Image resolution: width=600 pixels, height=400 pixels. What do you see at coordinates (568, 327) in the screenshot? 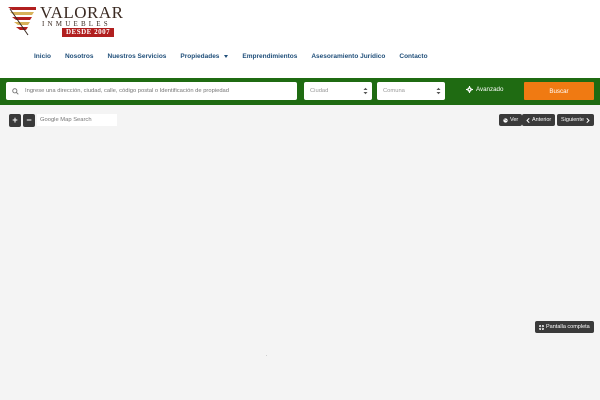
I see `fullscreen-label: Pantalla completa` at bounding box center [568, 327].